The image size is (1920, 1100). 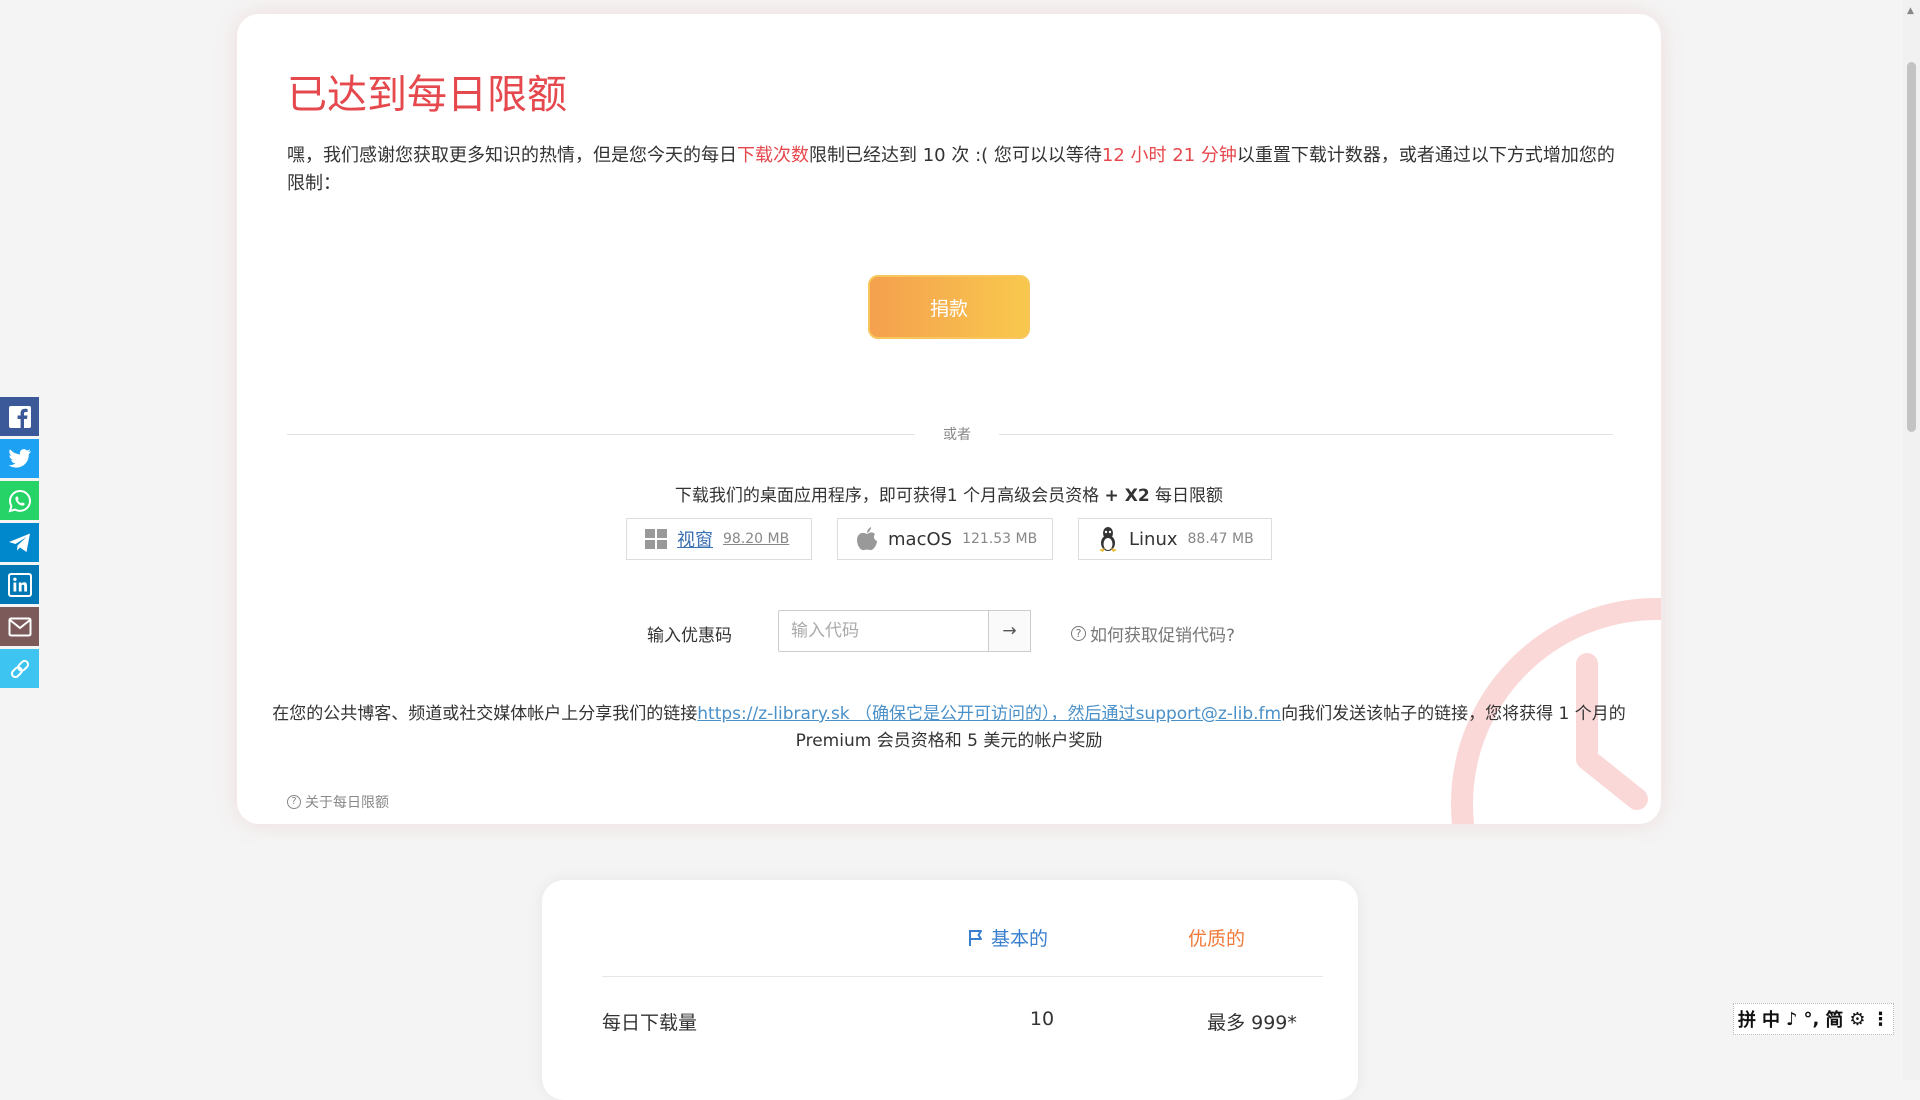 What do you see at coordinates (719, 539) in the screenshot?
I see `windows-download-button: 视窗 98.20 MB` at bounding box center [719, 539].